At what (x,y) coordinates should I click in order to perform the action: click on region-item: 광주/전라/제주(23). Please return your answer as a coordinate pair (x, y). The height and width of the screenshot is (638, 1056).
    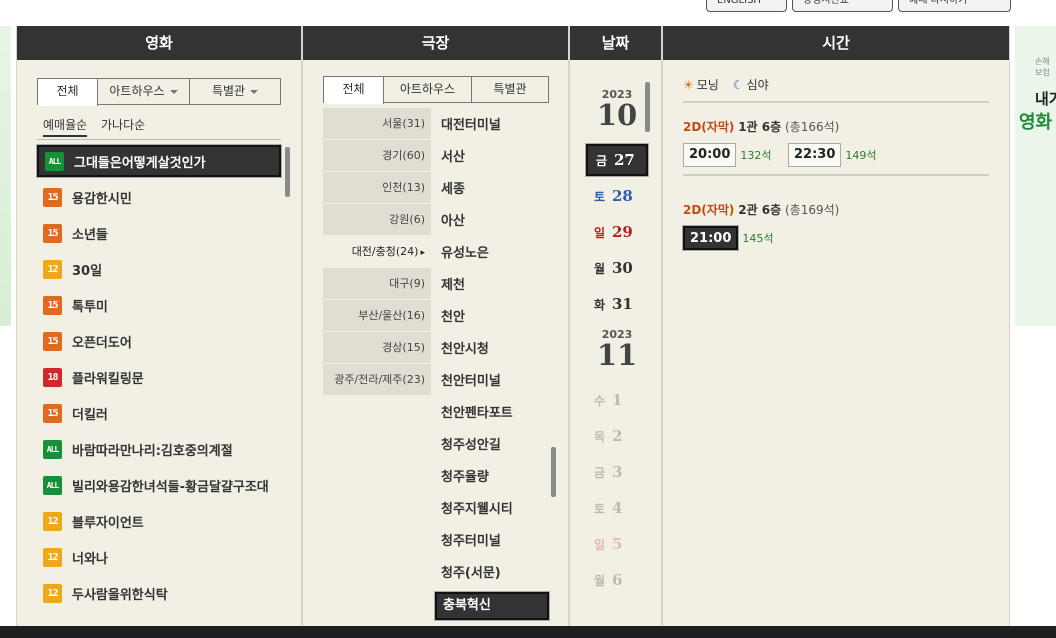
    Looking at the image, I should click on (377, 380).